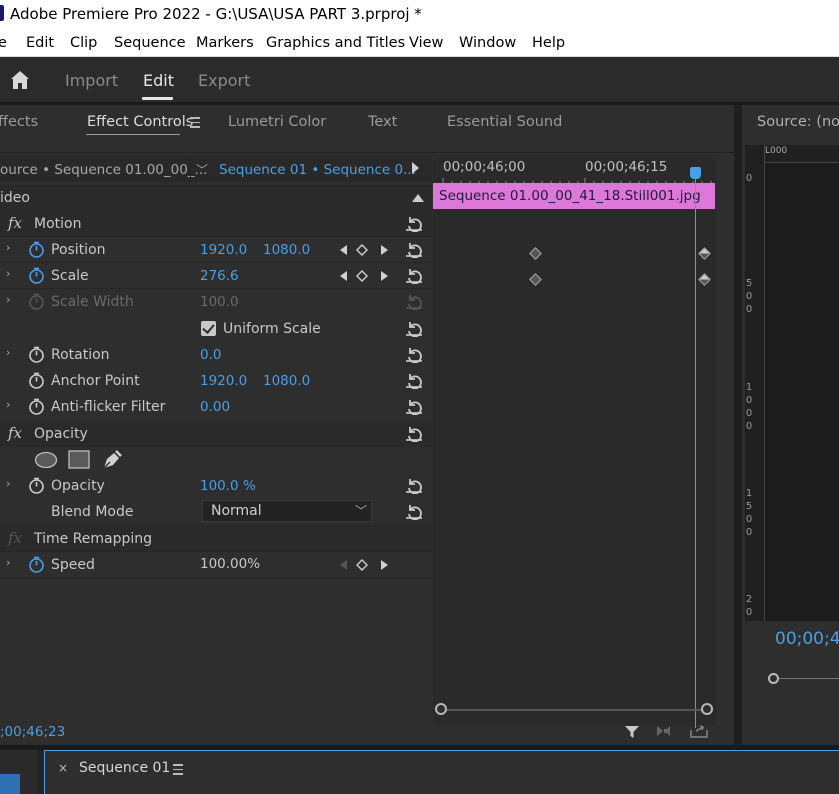 Image resolution: width=839 pixels, height=794 pixels. Describe the element at coordinates (792, 383) in the screenshot. I see `source-viewer: L000 0 5 0 0 1 0 0 0 1 5 0 0 2 0` at that location.